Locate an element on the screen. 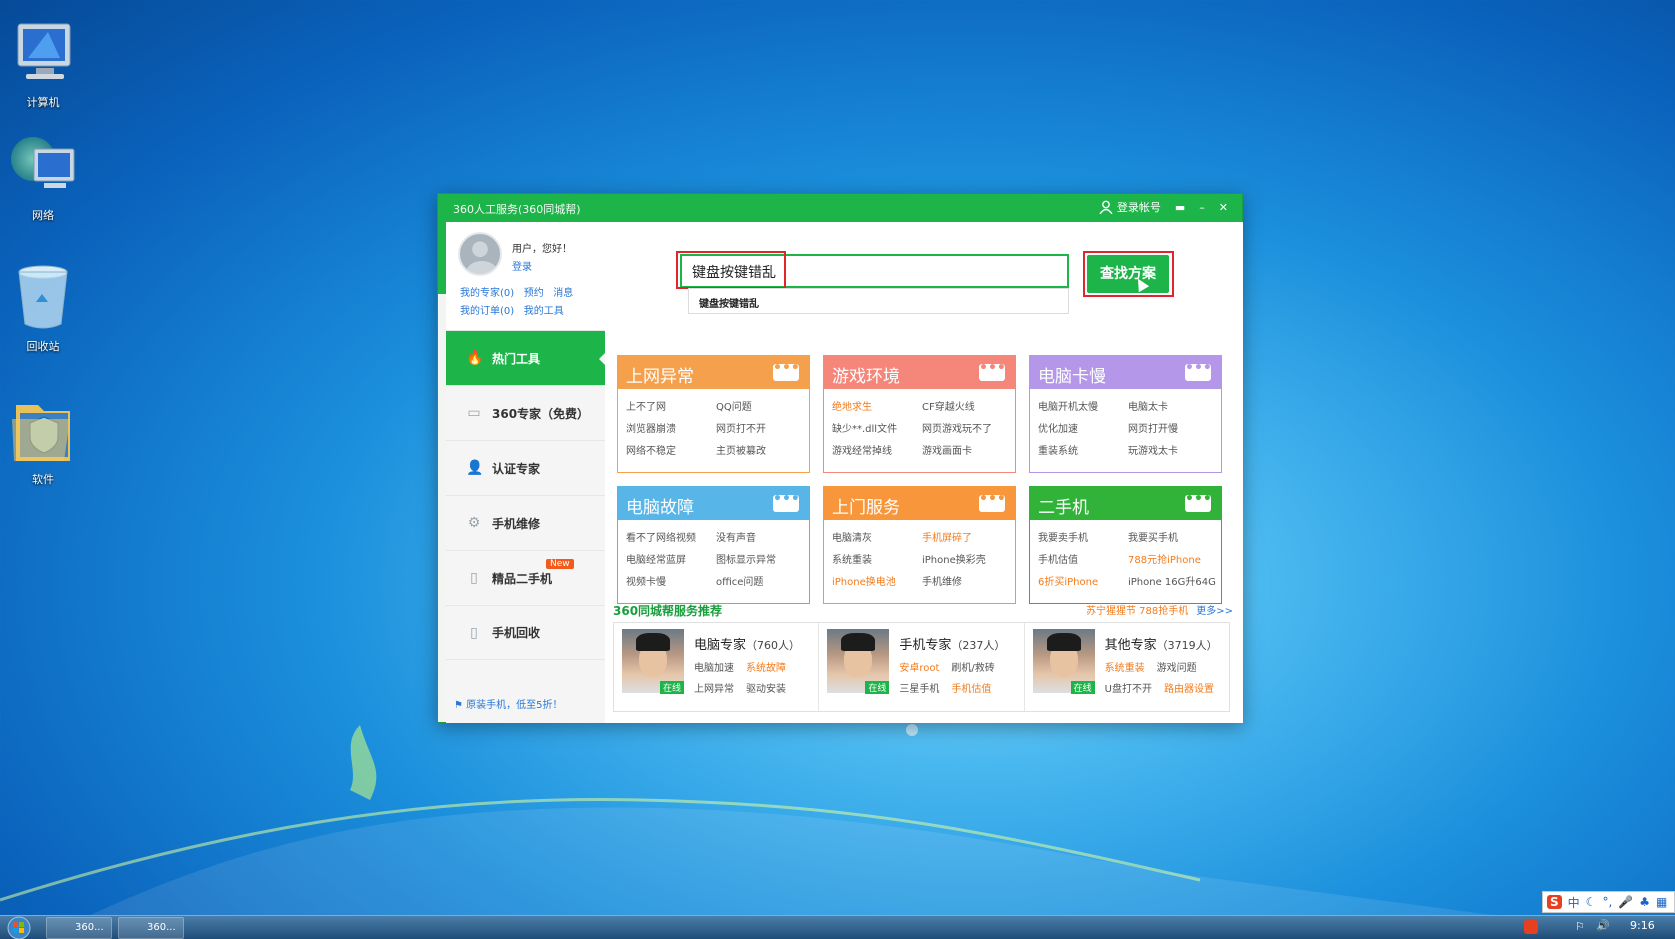 This screenshot has width=1675, height=939. category-card-header: 电脑卡慢 ••• is located at coordinates (1125, 372).